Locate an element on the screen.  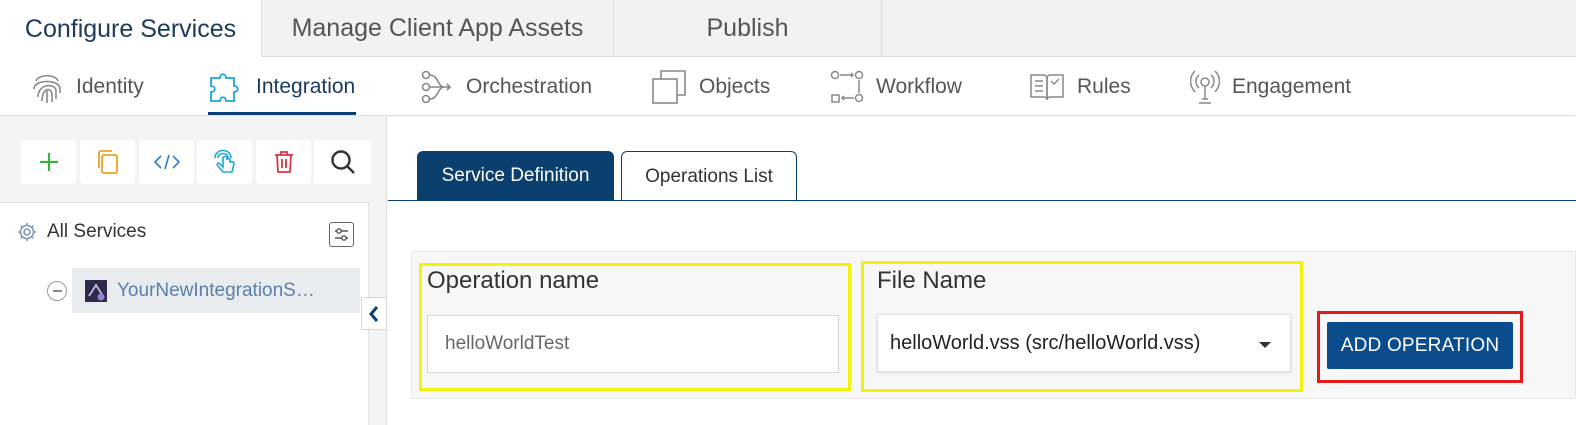
tab-publish: Publish is located at coordinates (748, 28).